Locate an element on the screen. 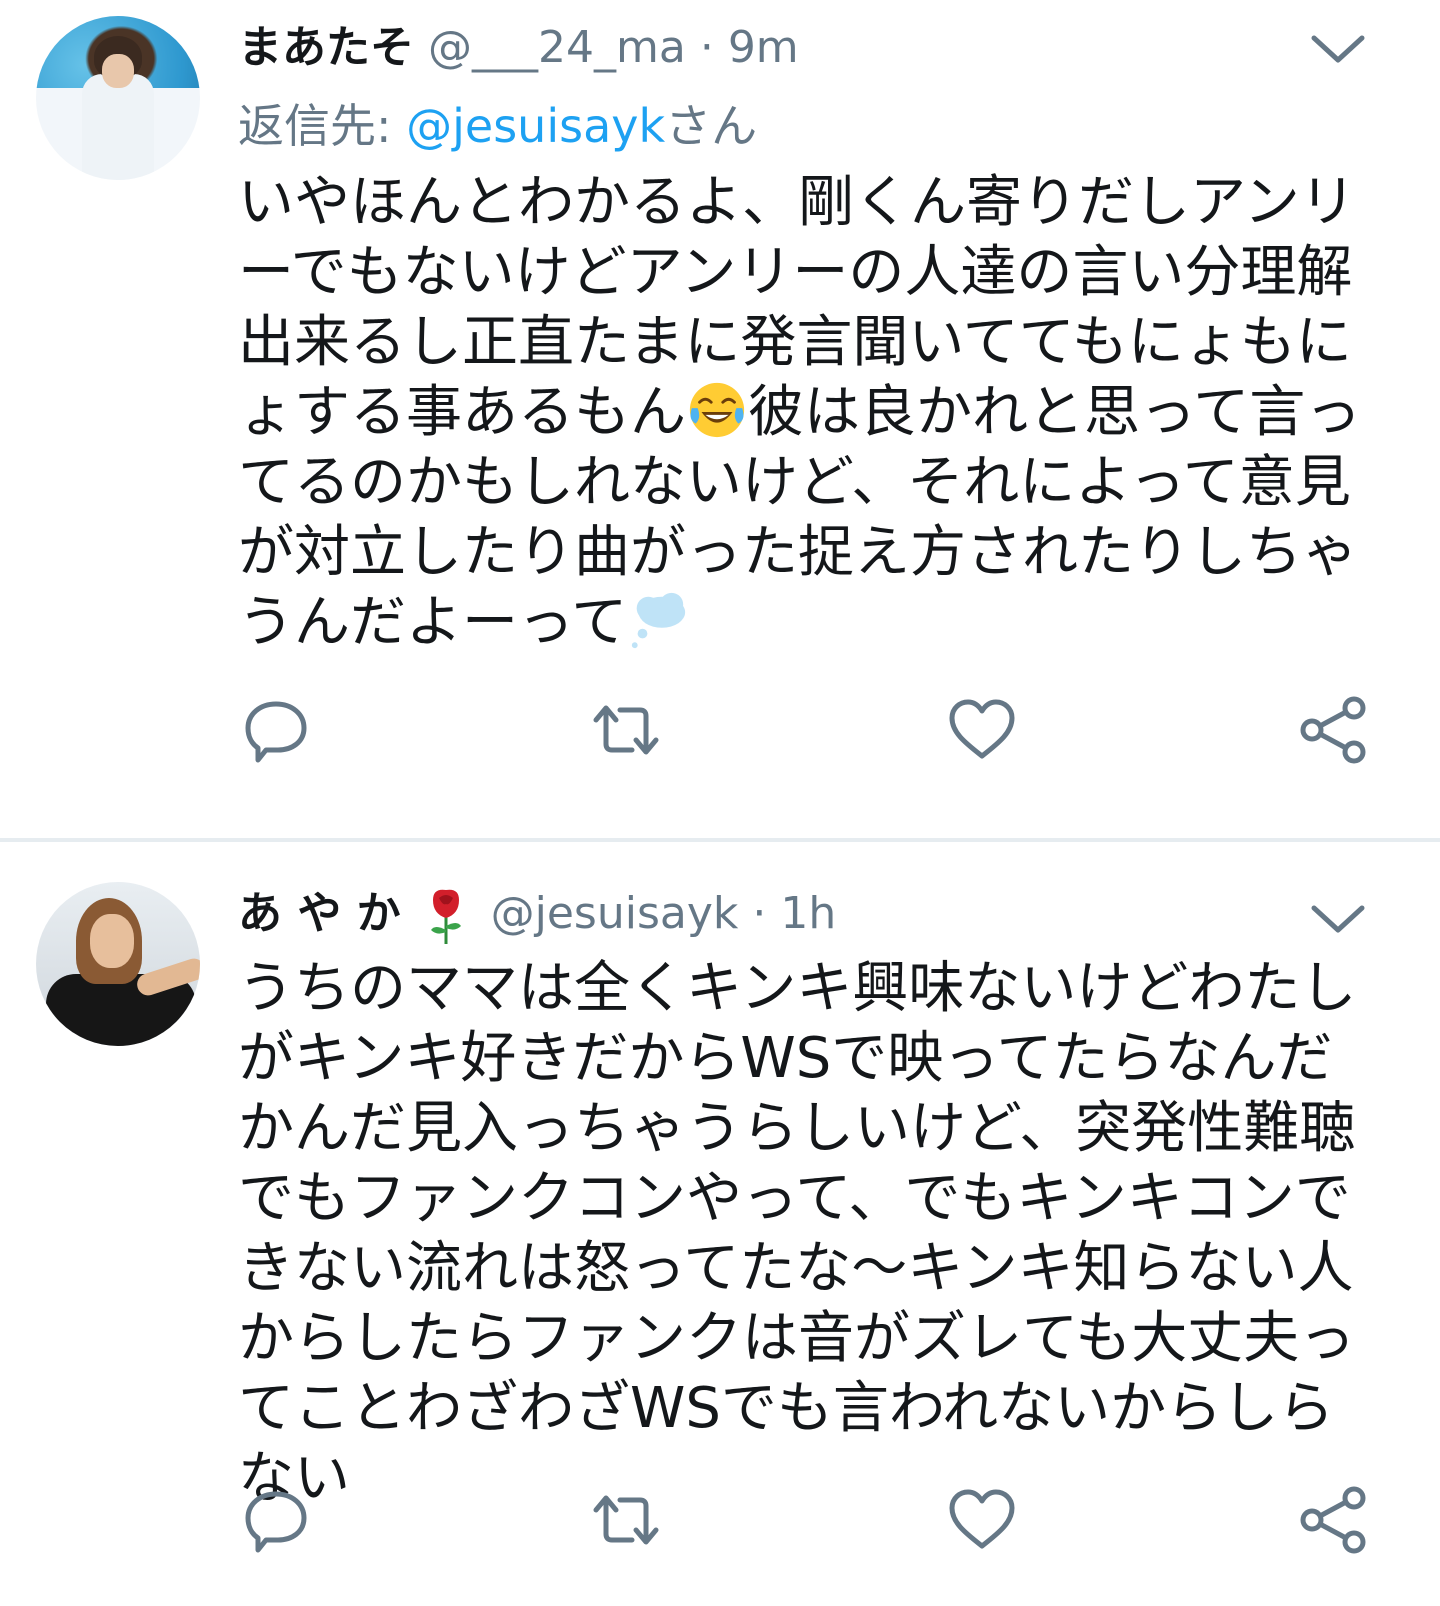  timestamp: 1h is located at coordinates (808, 913).